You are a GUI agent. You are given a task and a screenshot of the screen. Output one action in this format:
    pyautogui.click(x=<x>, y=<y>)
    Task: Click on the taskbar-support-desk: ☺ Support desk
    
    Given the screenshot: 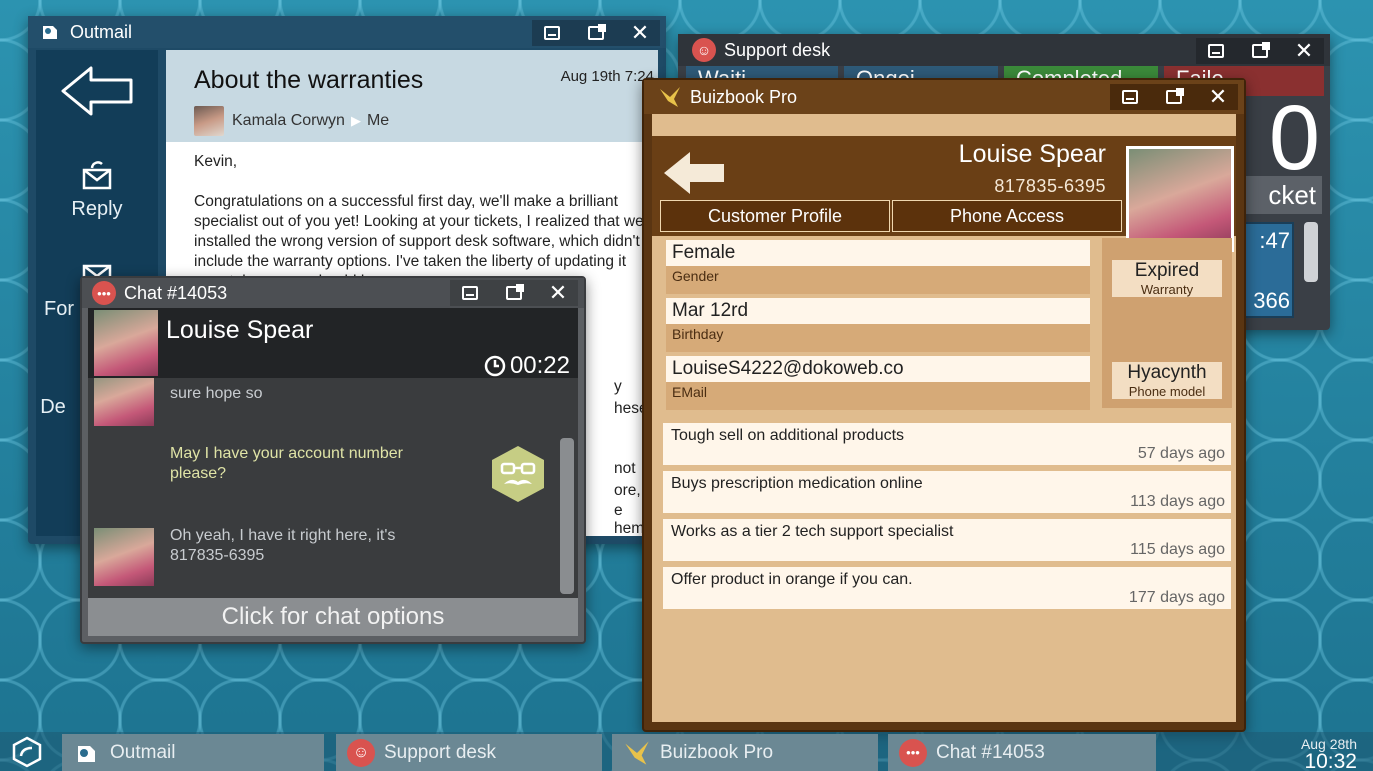 What is the action you would take?
    pyautogui.click(x=469, y=752)
    